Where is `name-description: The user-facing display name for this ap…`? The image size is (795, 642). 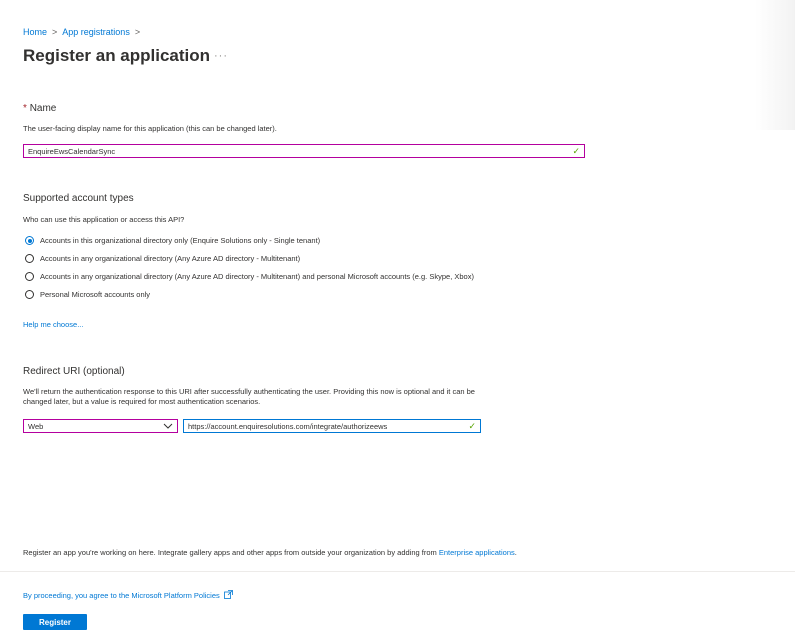 name-description: The user-facing display name for this ap… is located at coordinates (150, 128).